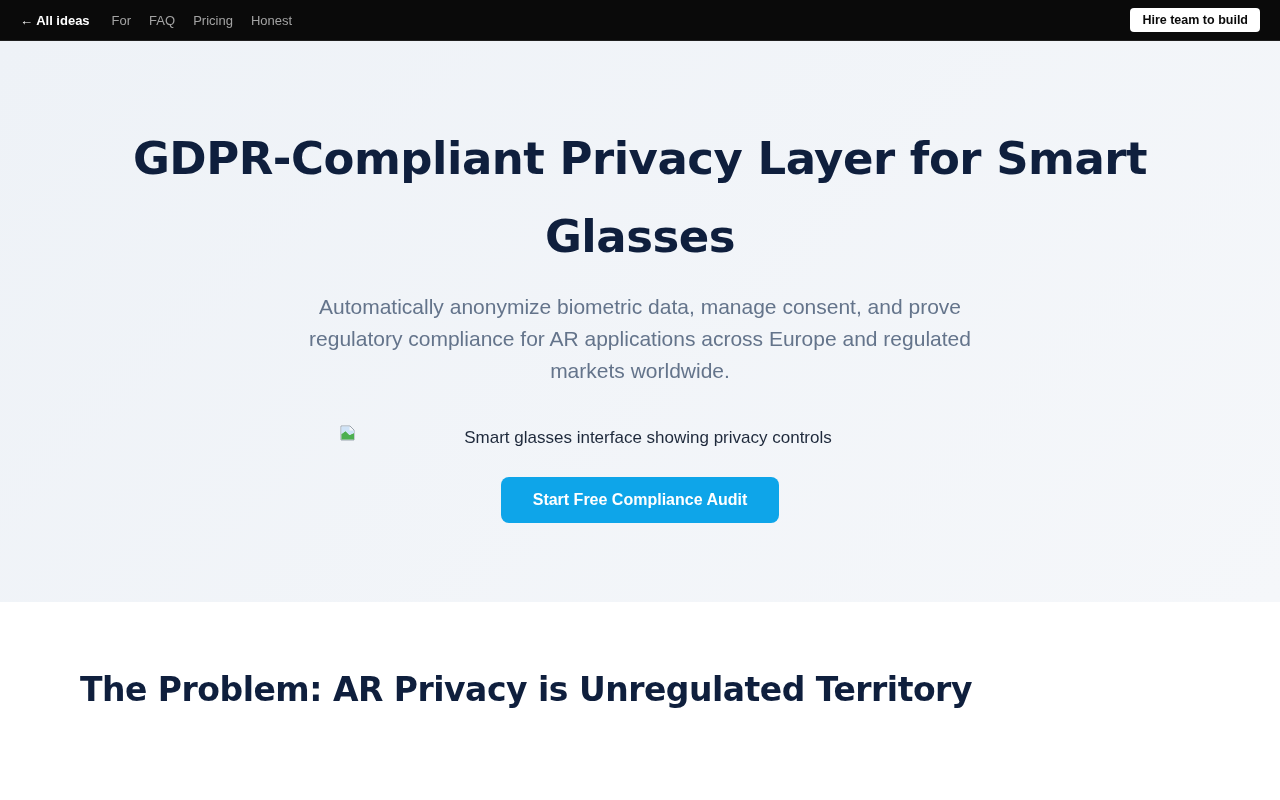 This screenshot has height=800, width=1280. Describe the element at coordinates (1195, 20) in the screenshot. I see `hire-team-button: Hire team to build` at that location.